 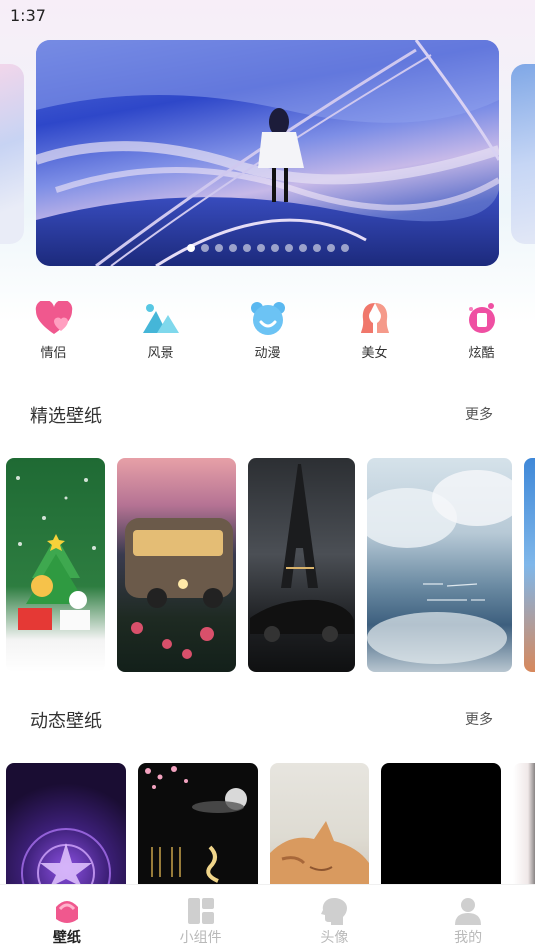 I want to click on category-anime: 动漫, so click(x=267, y=329).